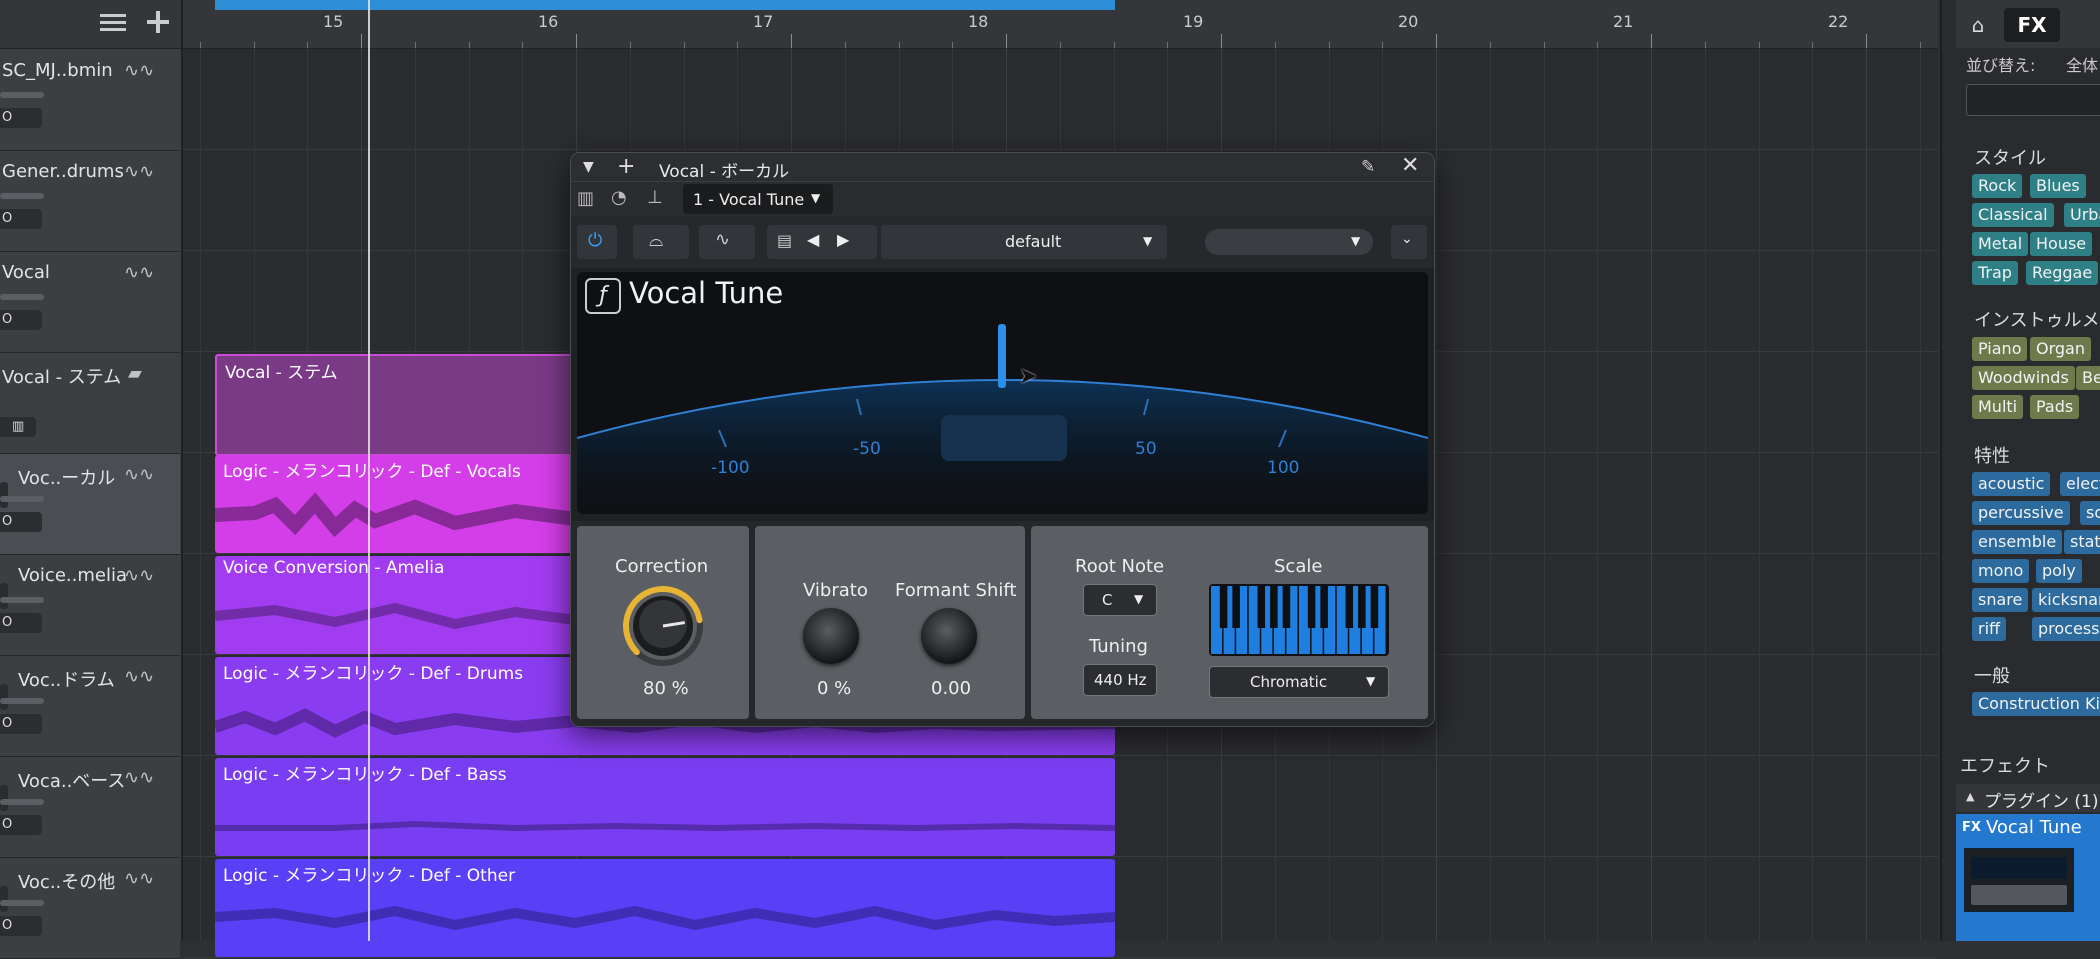 The height and width of the screenshot is (959, 2100). I want to click on tag-percussive: percussive, so click(2021, 513).